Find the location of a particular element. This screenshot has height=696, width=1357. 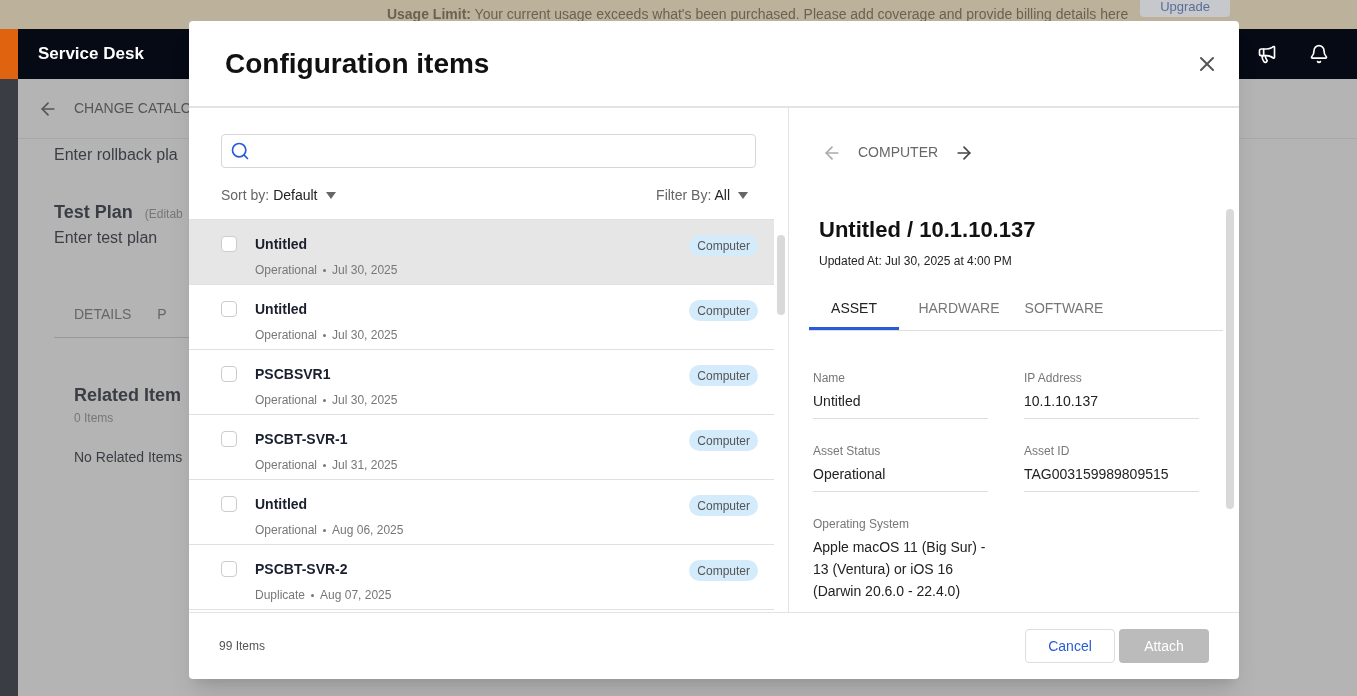

search-icon is located at coordinates (240, 151).